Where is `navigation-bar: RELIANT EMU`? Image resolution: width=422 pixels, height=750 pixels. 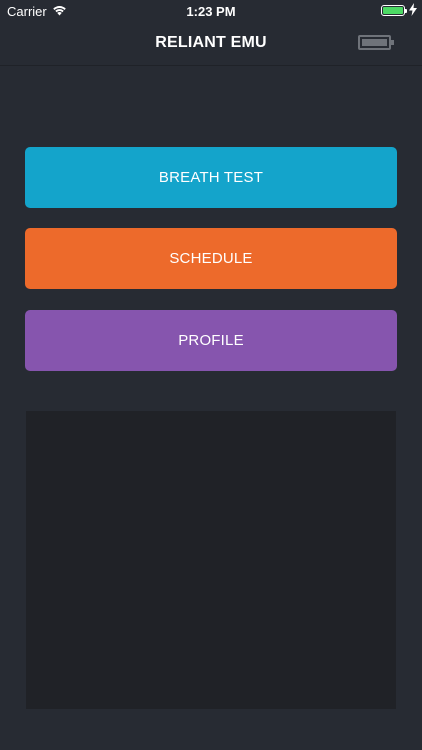 navigation-bar: RELIANT EMU is located at coordinates (211, 44).